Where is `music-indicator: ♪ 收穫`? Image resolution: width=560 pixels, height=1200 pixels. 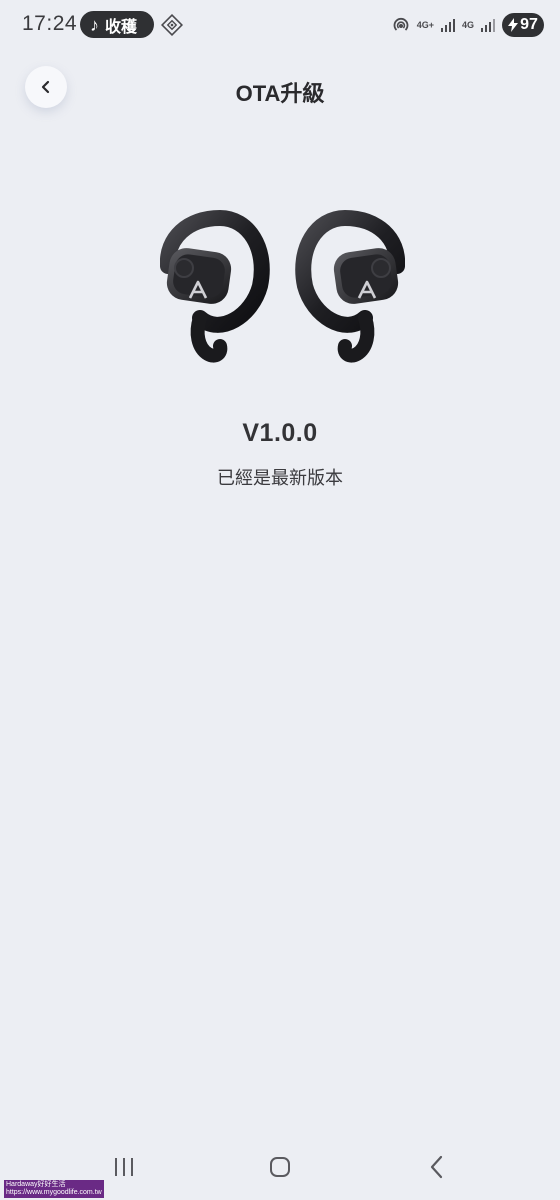 music-indicator: ♪ 收穫 is located at coordinates (117, 24).